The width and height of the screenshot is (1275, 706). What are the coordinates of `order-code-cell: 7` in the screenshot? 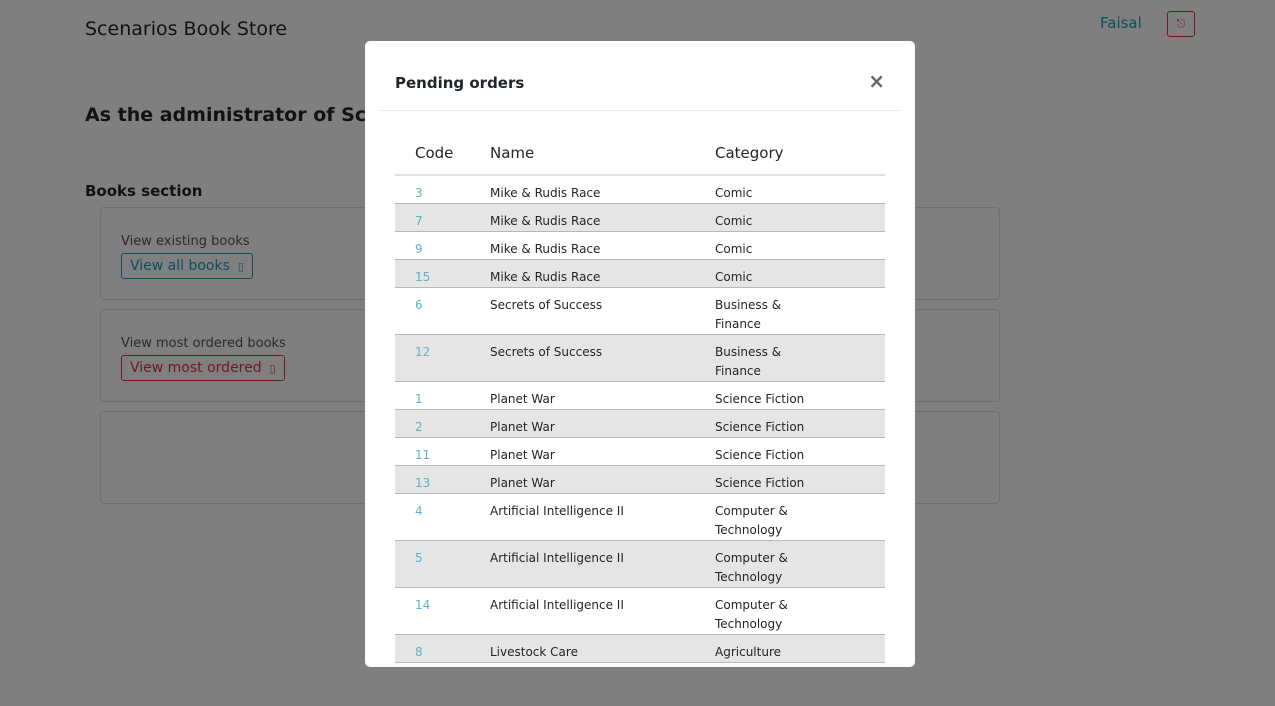 It's located at (442, 217).